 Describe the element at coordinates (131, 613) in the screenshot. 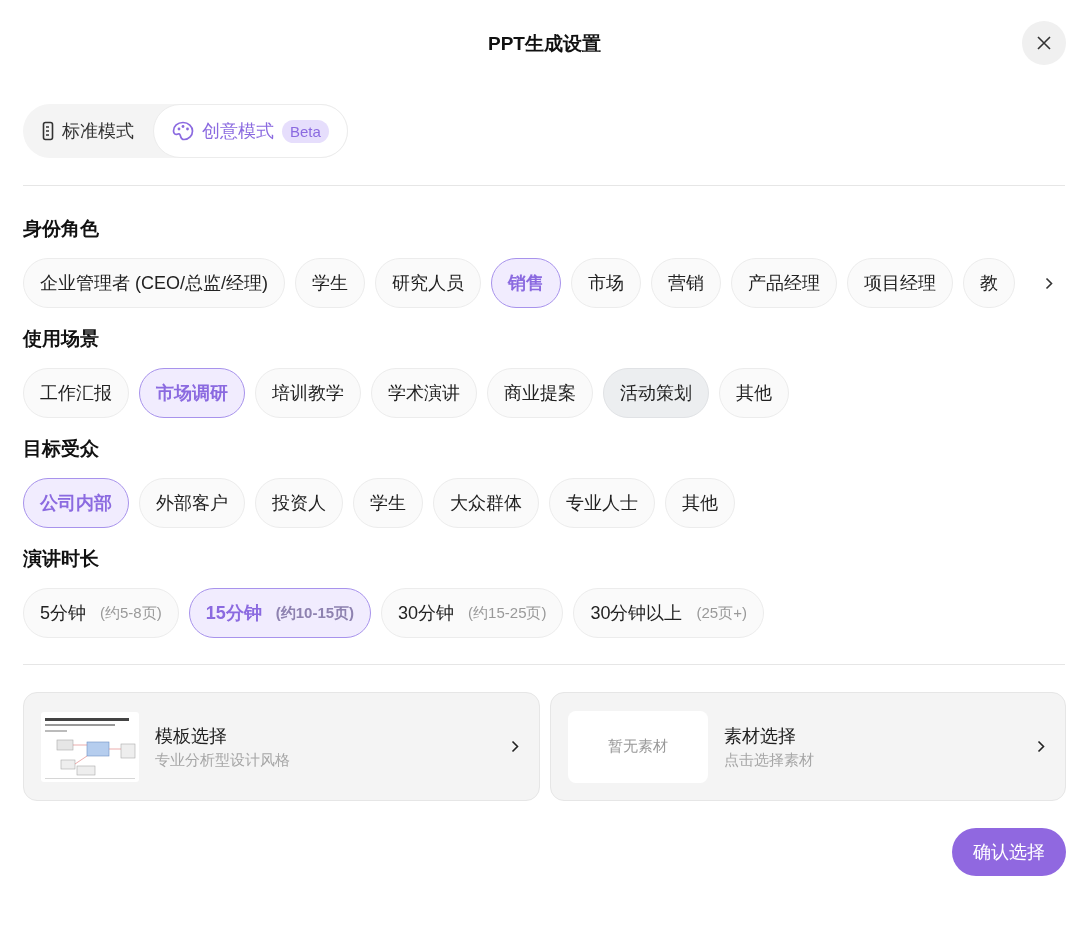

I see `page-count-note: (约5-8页)` at that location.